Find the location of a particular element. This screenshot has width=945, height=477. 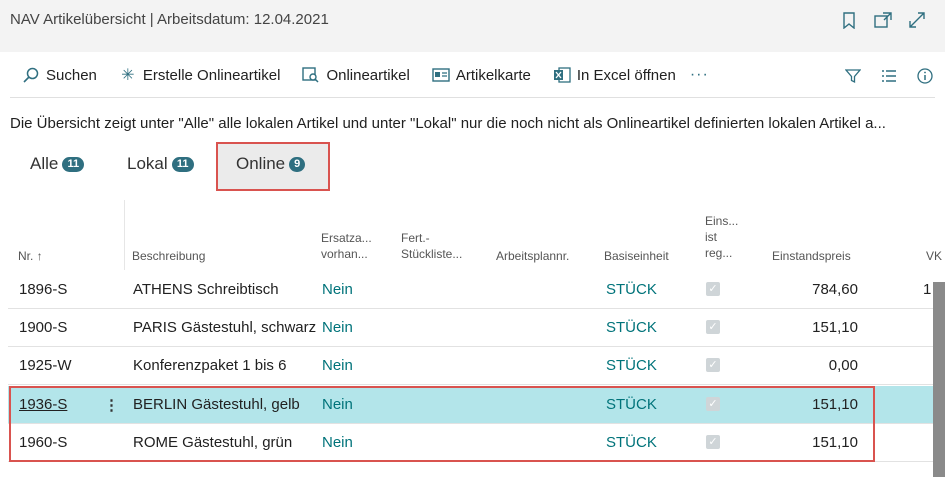

create-online-item-action: ✳ Erstelle Onlineartikel is located at coordinates (200, 75).